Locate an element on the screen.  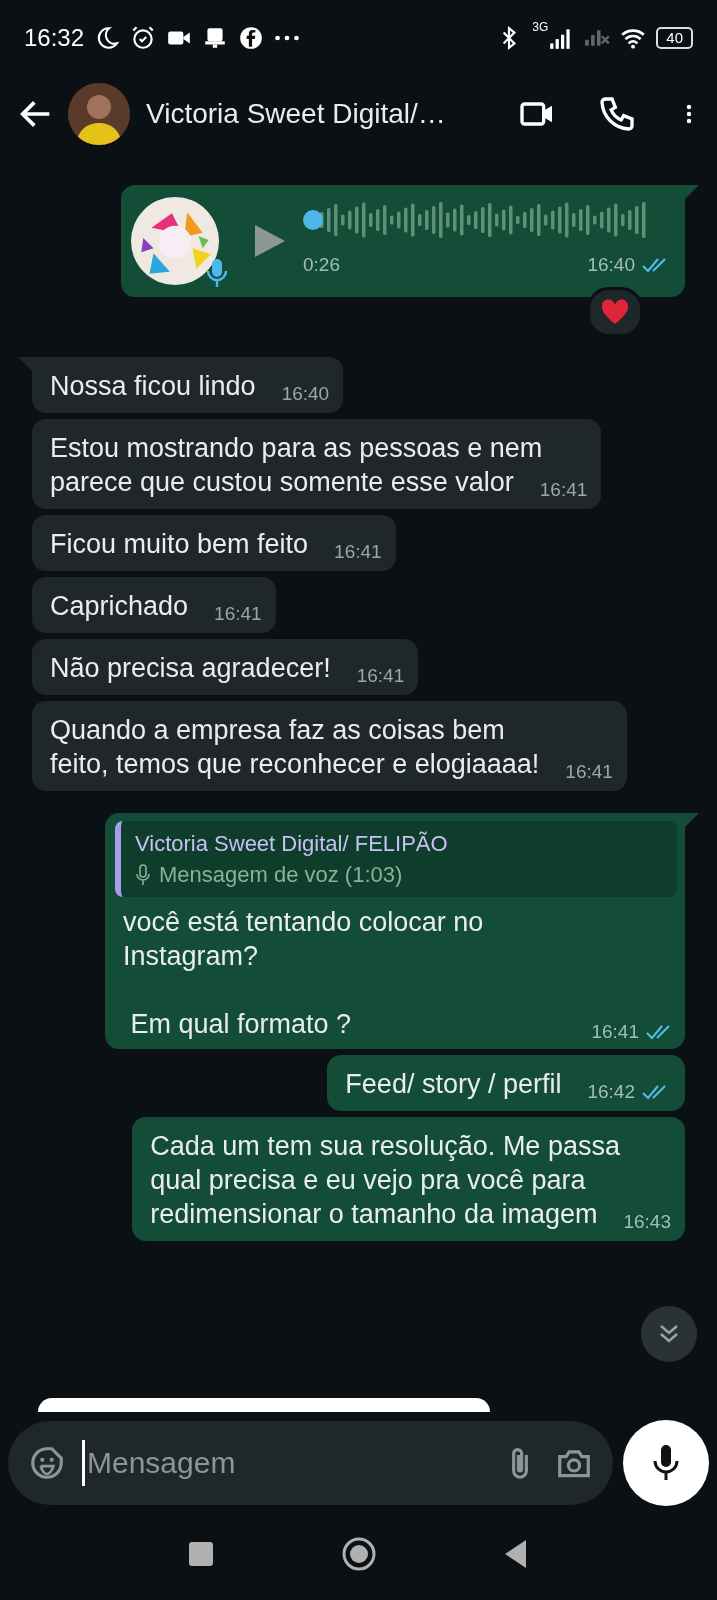
message-field: Mensagem is located at coordinates (310, 1463).